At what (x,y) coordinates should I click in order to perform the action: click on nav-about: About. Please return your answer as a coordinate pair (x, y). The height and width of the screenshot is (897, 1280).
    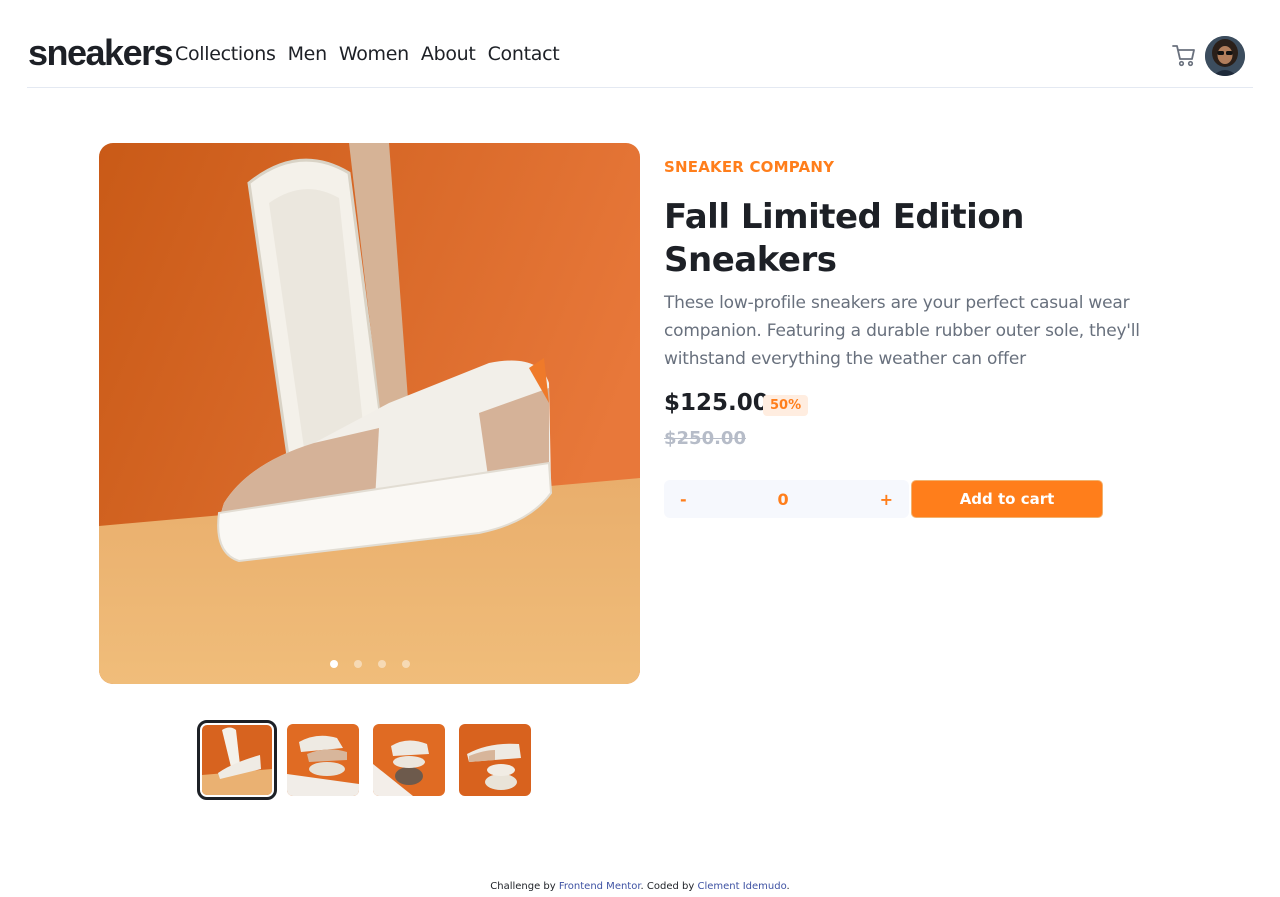
    Looking at the image, I should click on (448, 54).